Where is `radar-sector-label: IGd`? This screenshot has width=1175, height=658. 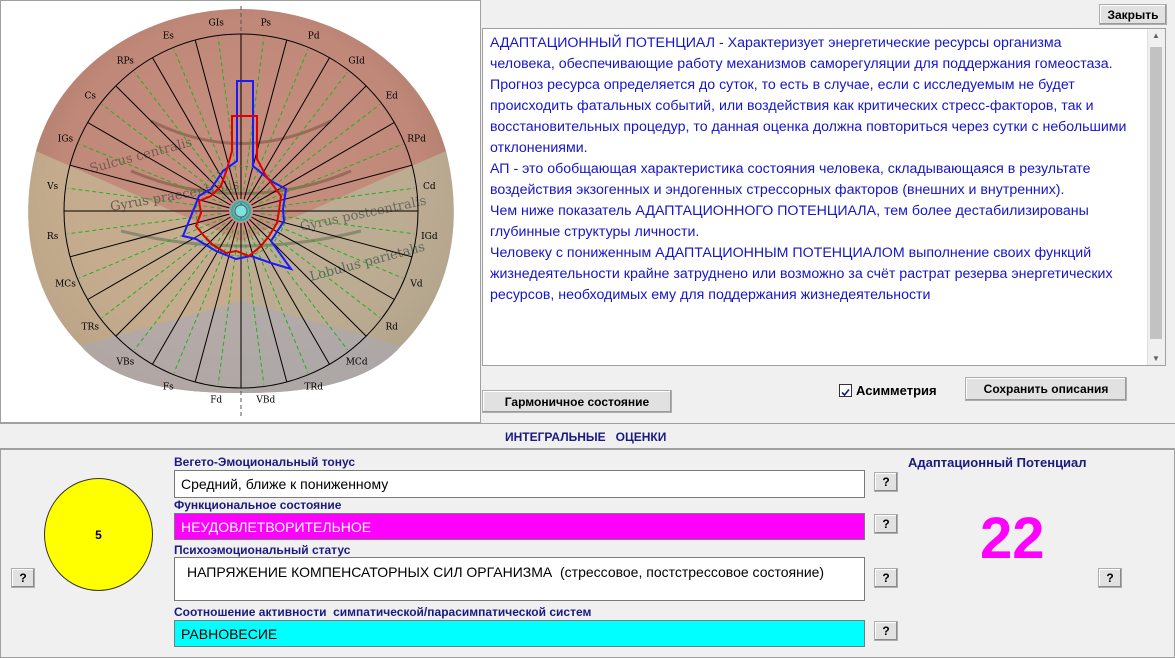
radar-sector-label: IGd is located at coordinates (429, 237).